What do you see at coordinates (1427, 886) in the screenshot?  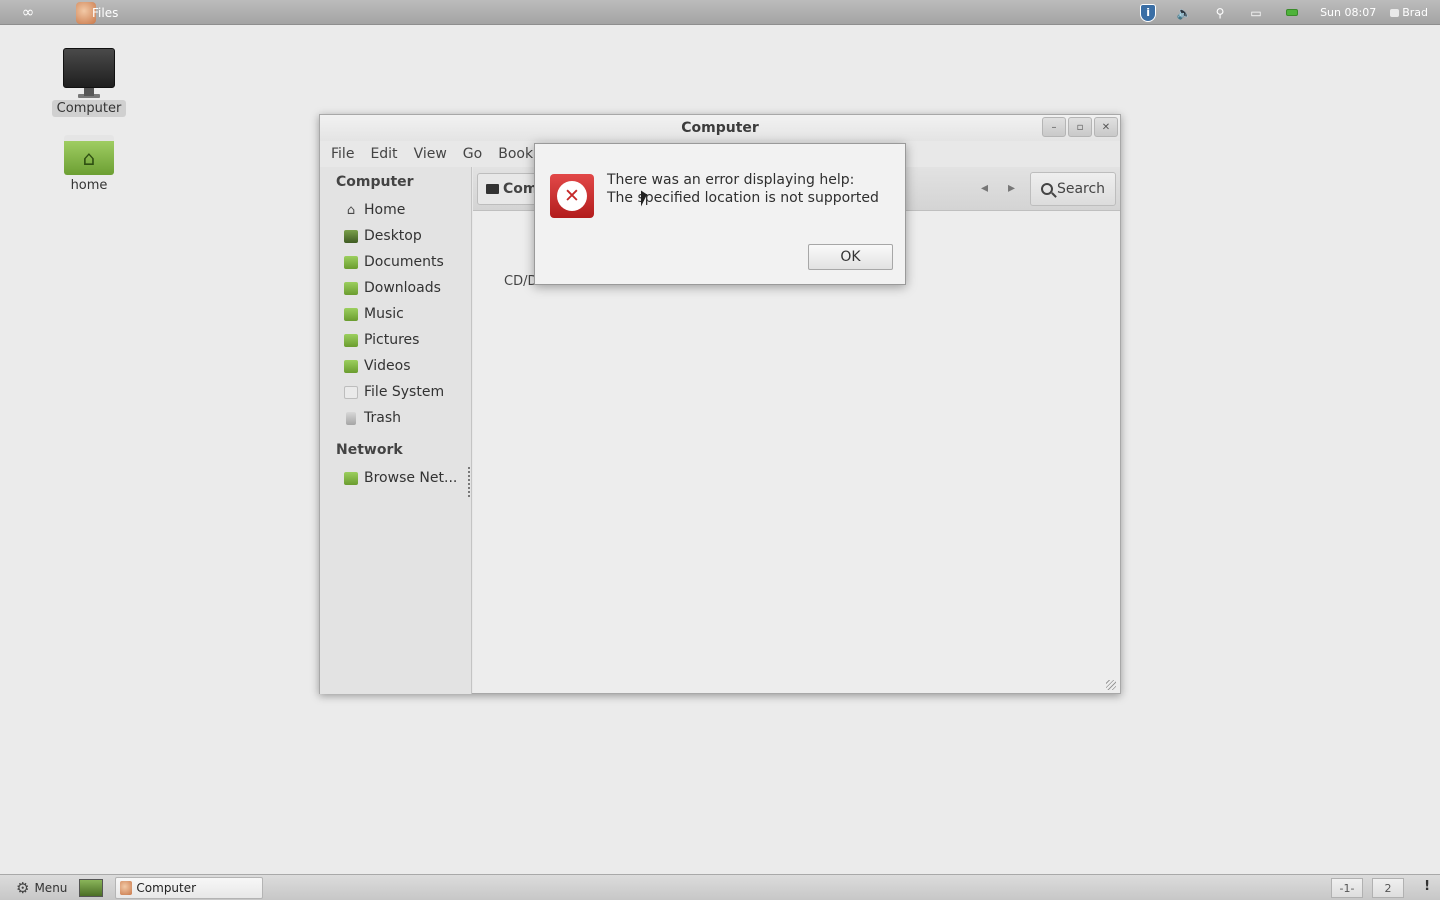 I see `notification-icon: !` at bounding box center [1427, 886].